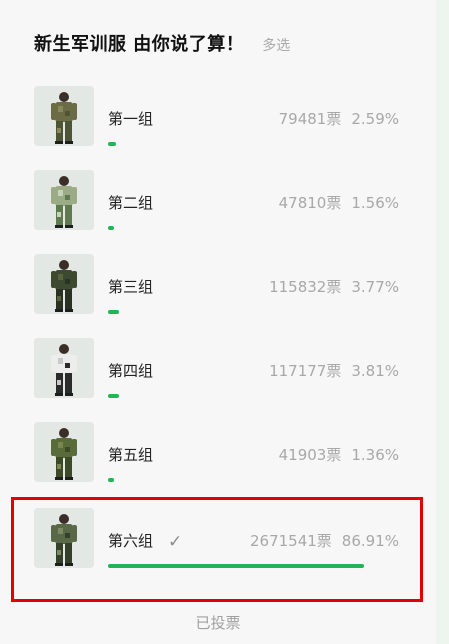 Image resolution: width=449 pixels, height=644 pixels. I want to click on vote-percent: 1.36%, so click(375, 455).